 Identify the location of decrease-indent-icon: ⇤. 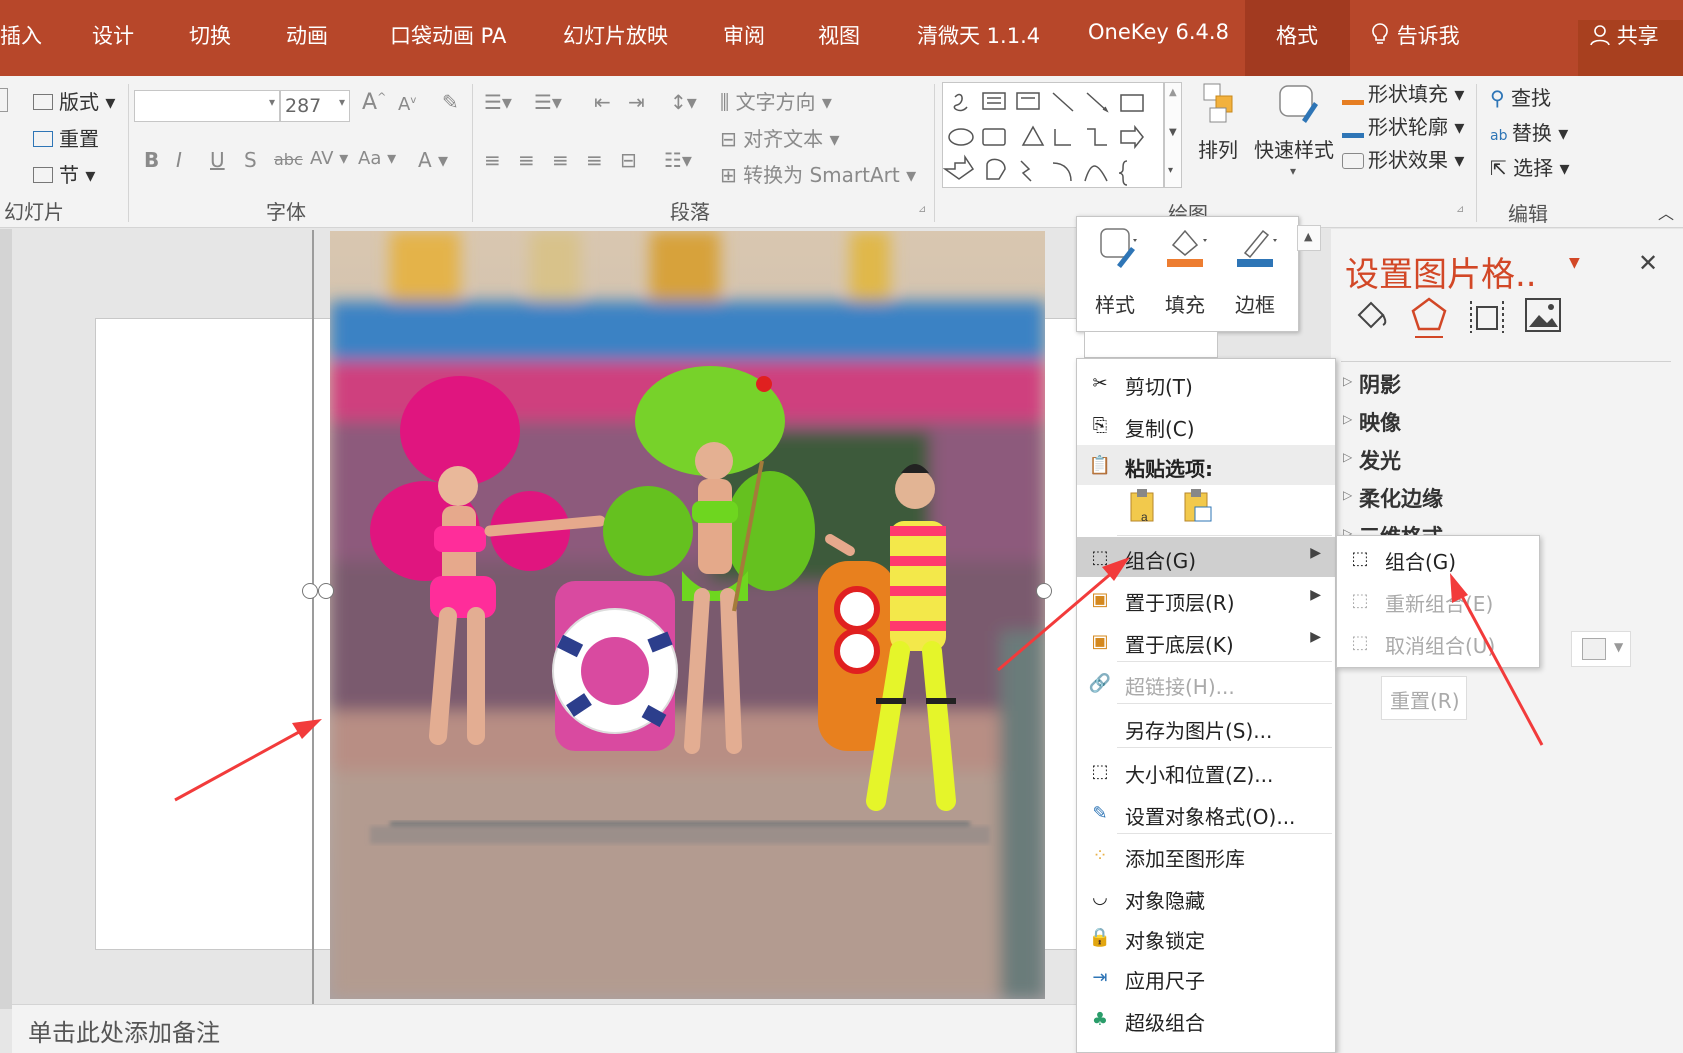
(602, 102).